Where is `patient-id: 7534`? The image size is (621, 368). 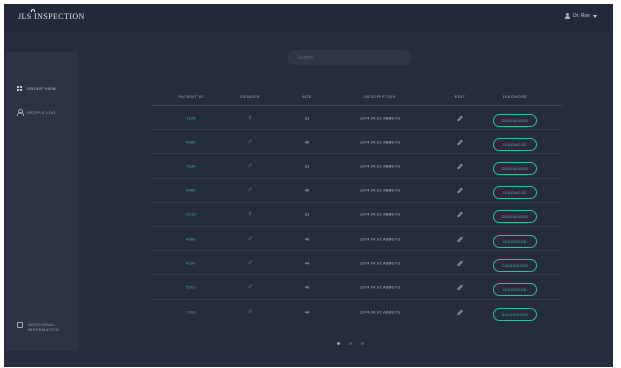
patient-id: 7534 is located at coordinates (191, 165).